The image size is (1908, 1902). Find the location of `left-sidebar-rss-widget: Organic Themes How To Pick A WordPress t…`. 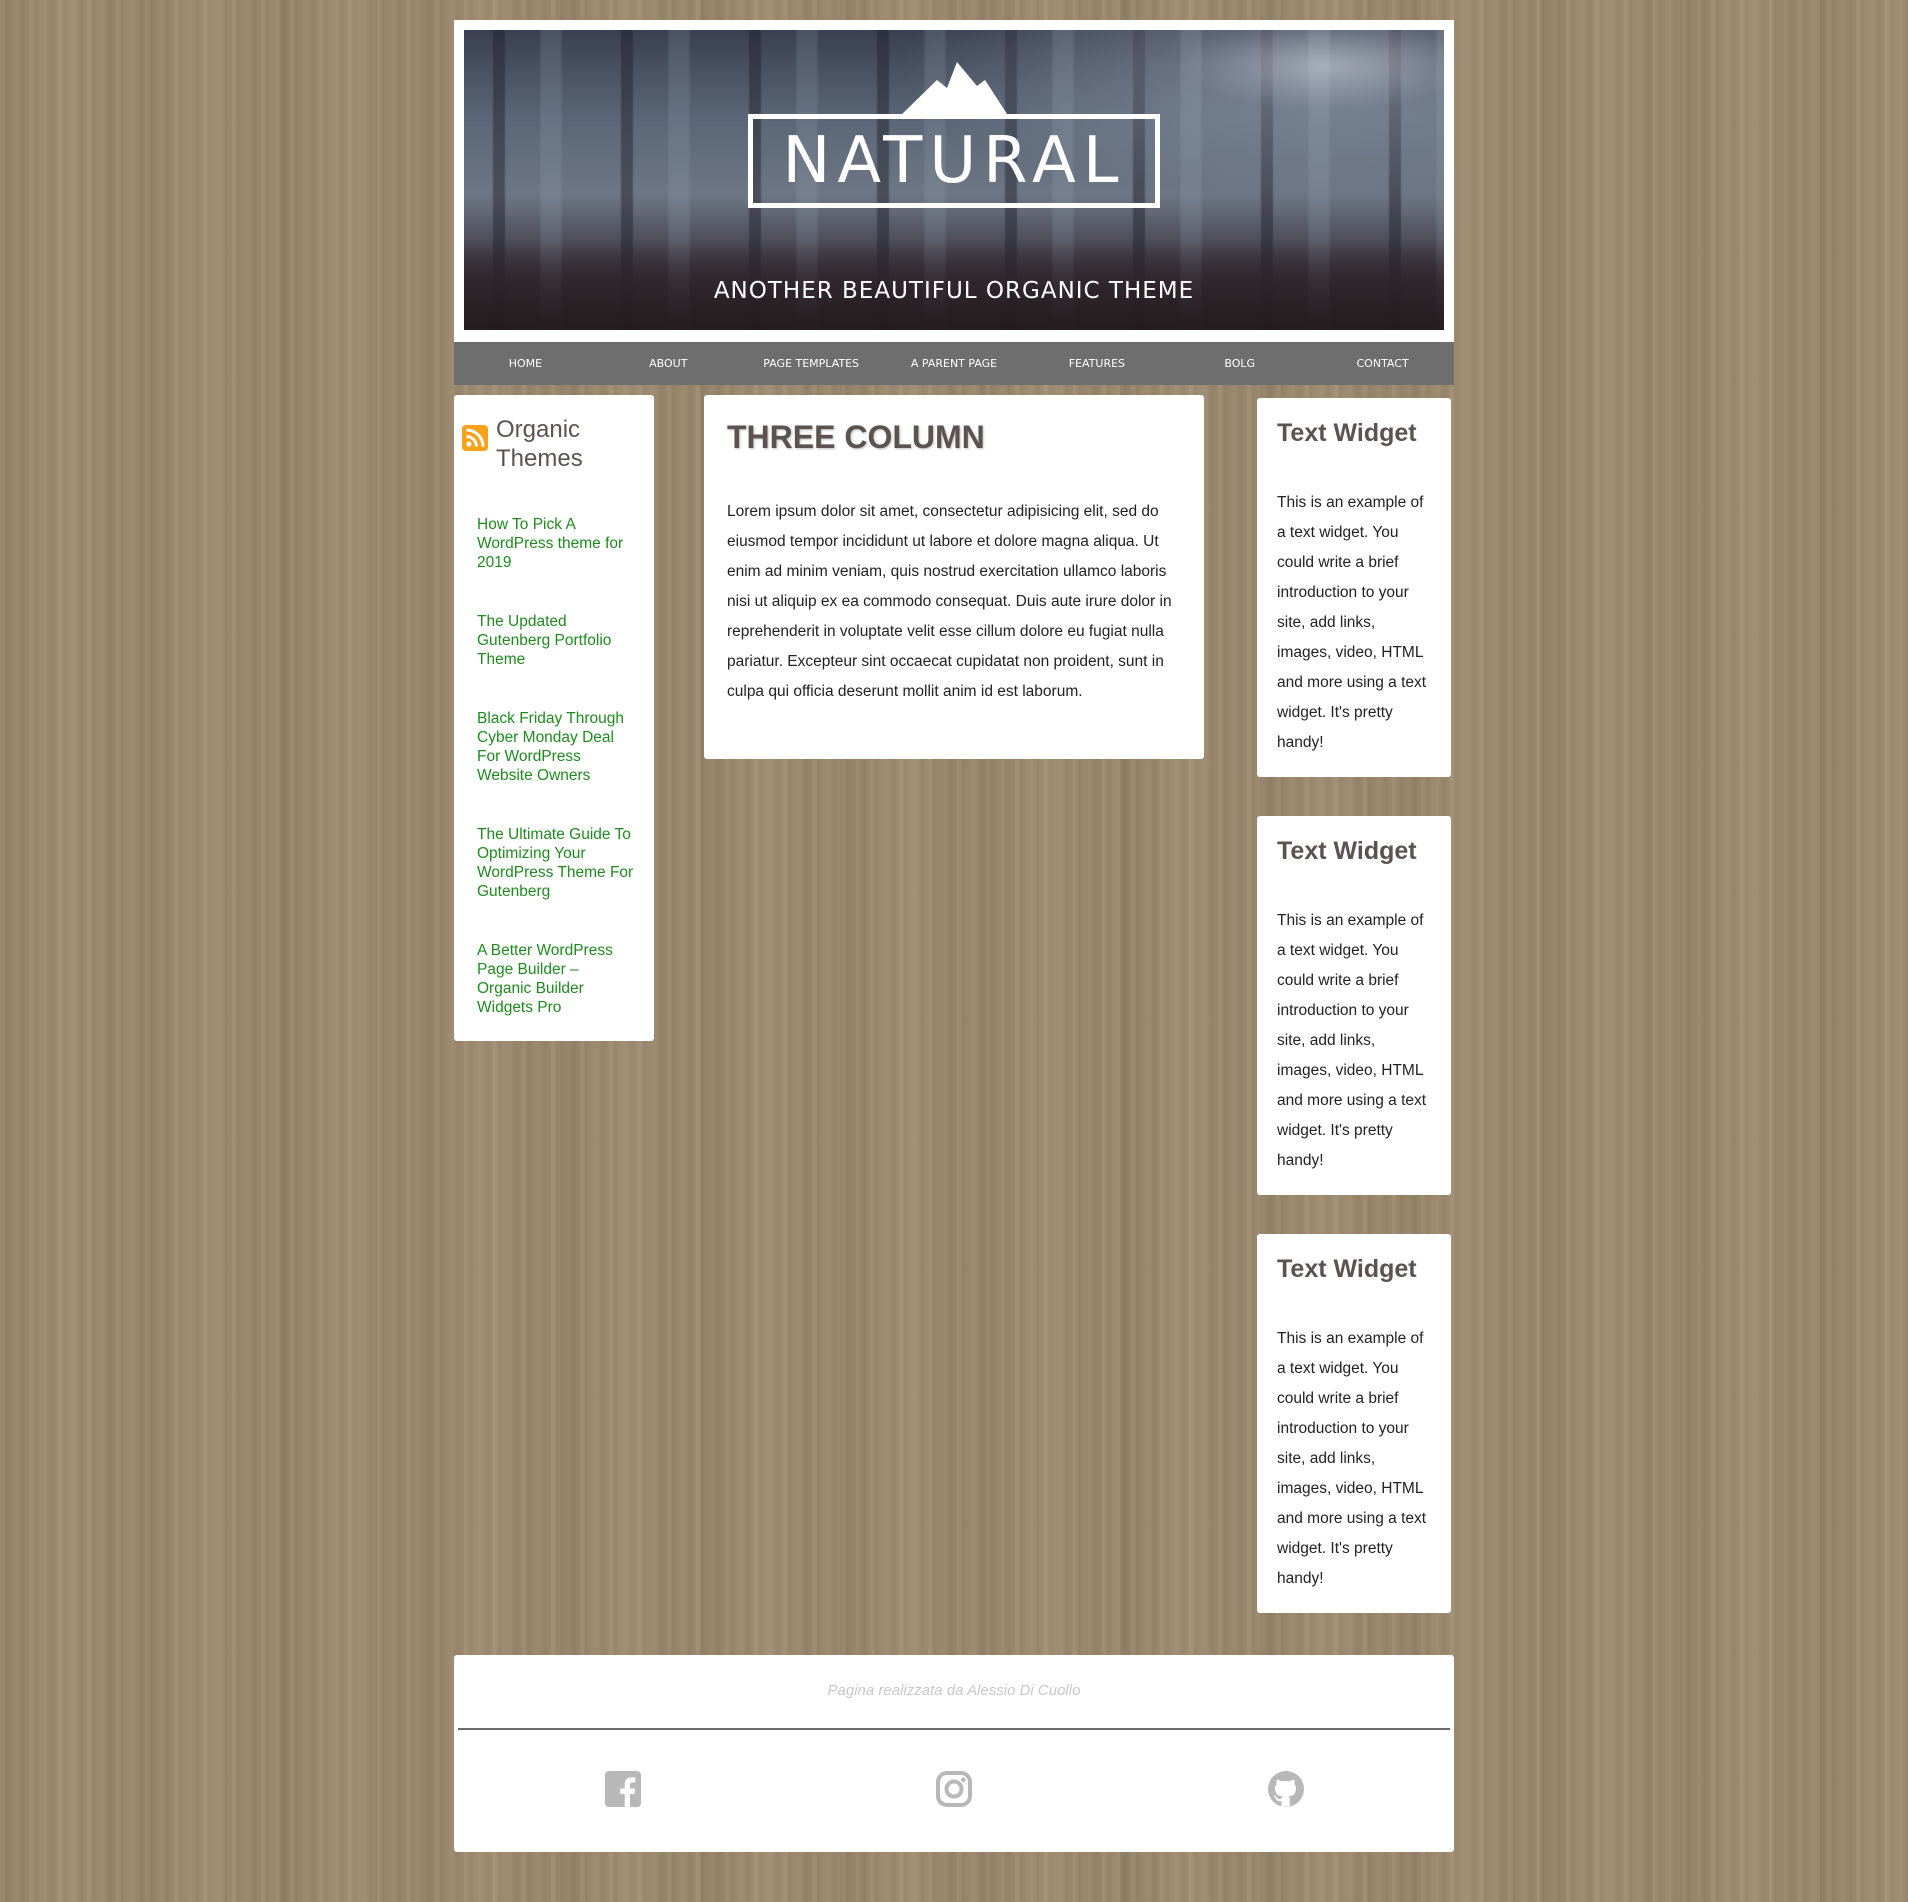

left-sidebar-rss-widget: Organic Themes How To Pick A WordPress t… is located at coordinates (554, 718).